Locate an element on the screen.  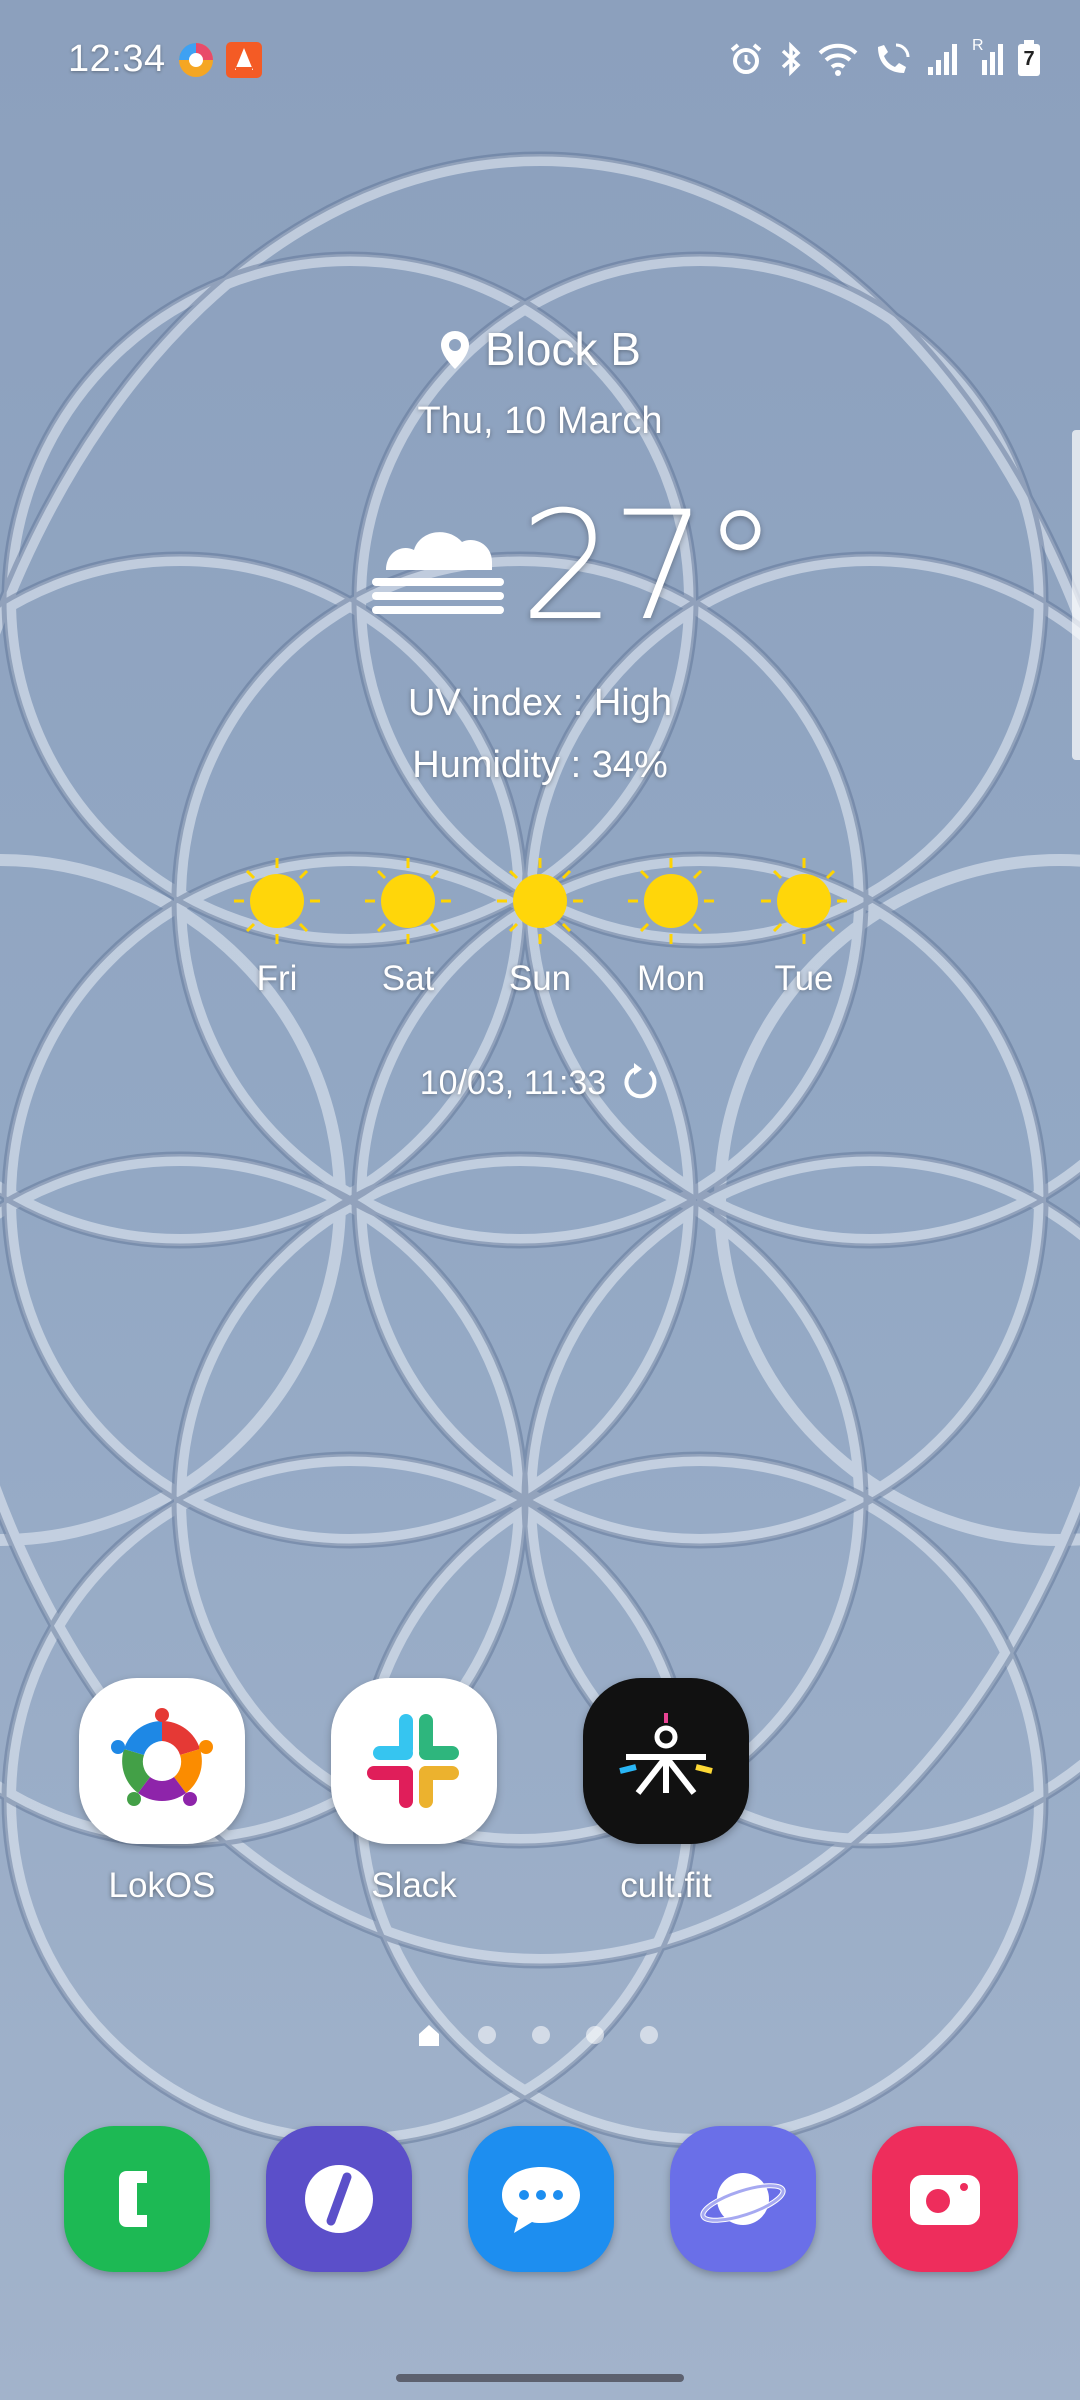
messages-icon is located at coordinates (541, 2200).